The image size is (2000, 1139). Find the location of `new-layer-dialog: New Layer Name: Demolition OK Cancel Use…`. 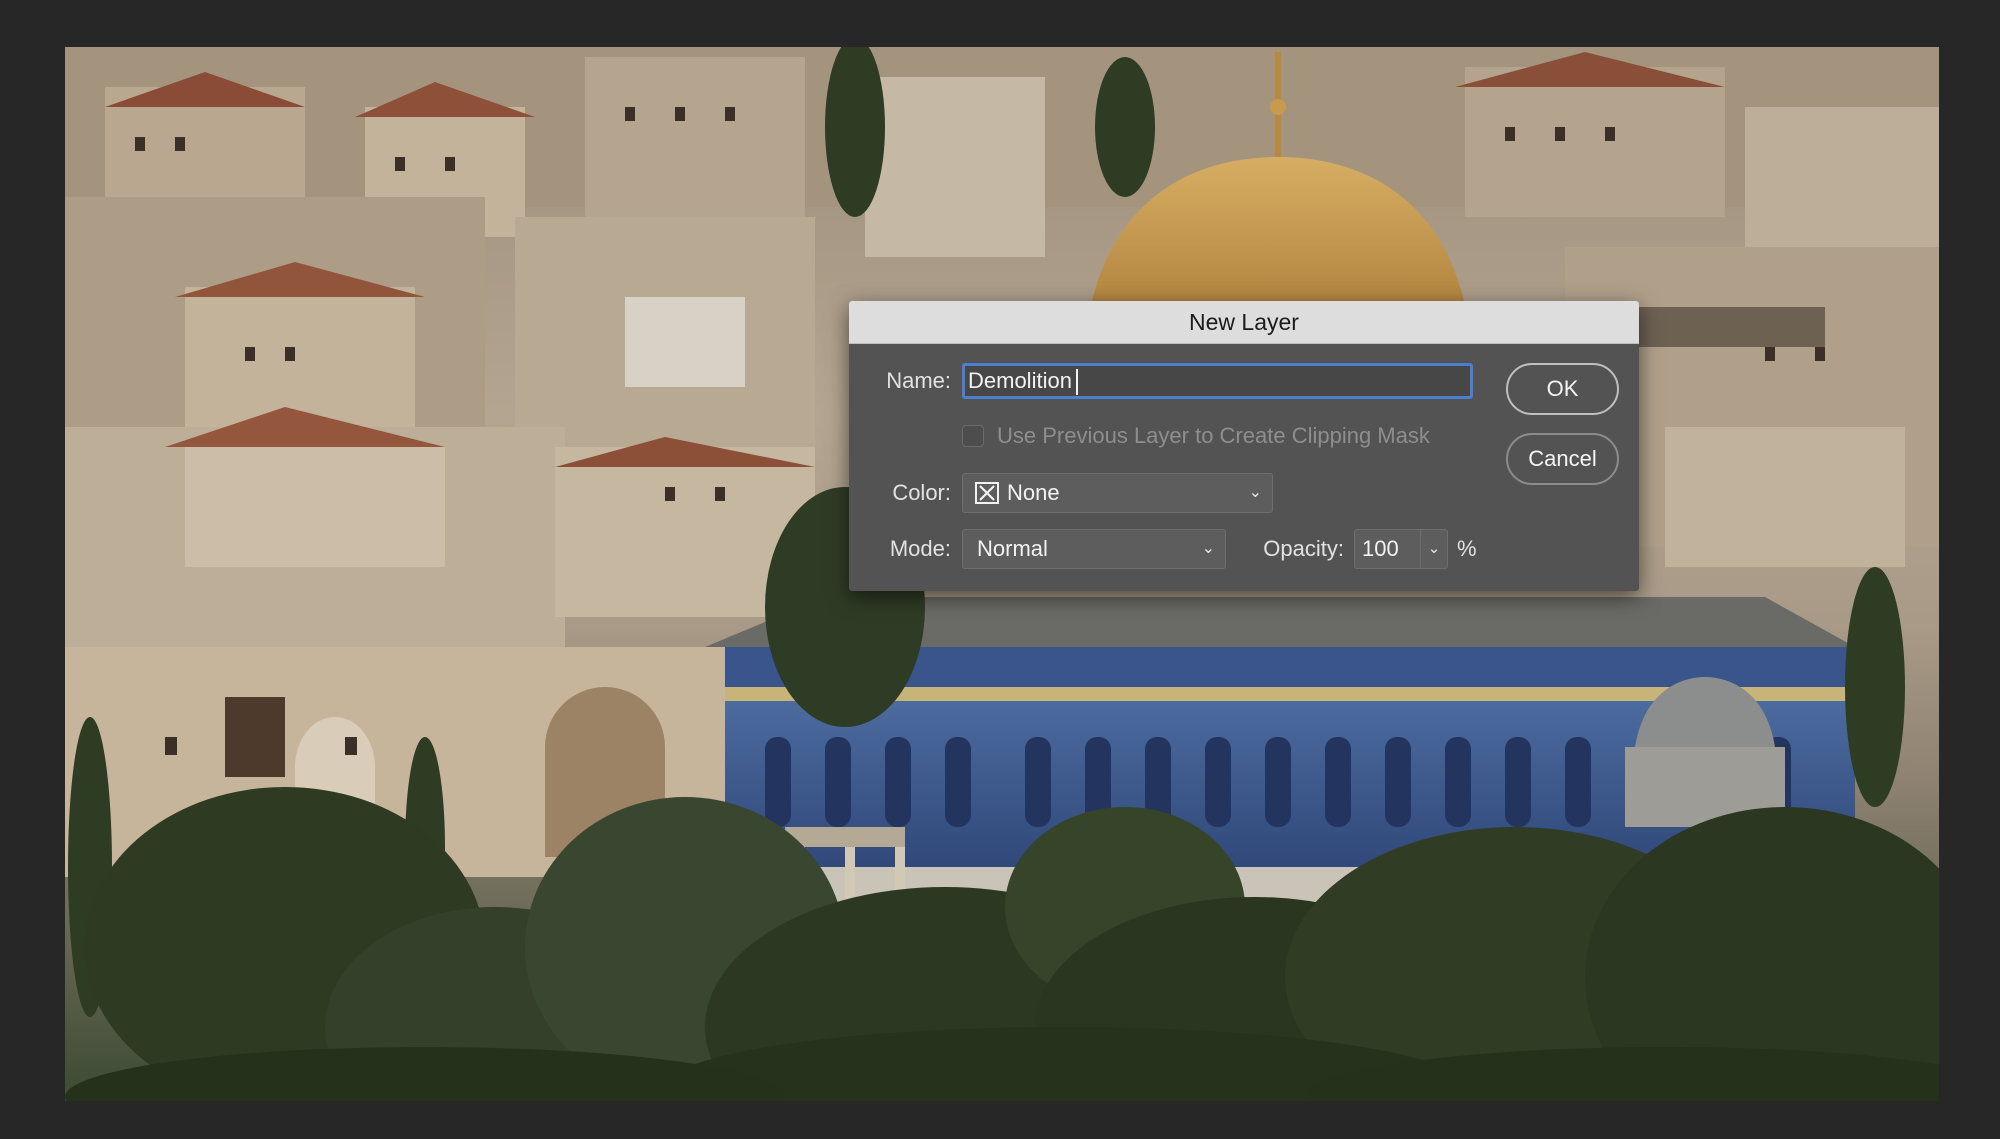

new-layer-dialog: New Layer Name: Demolition OK Cancel Use… is located at coordinates (1244, 446).